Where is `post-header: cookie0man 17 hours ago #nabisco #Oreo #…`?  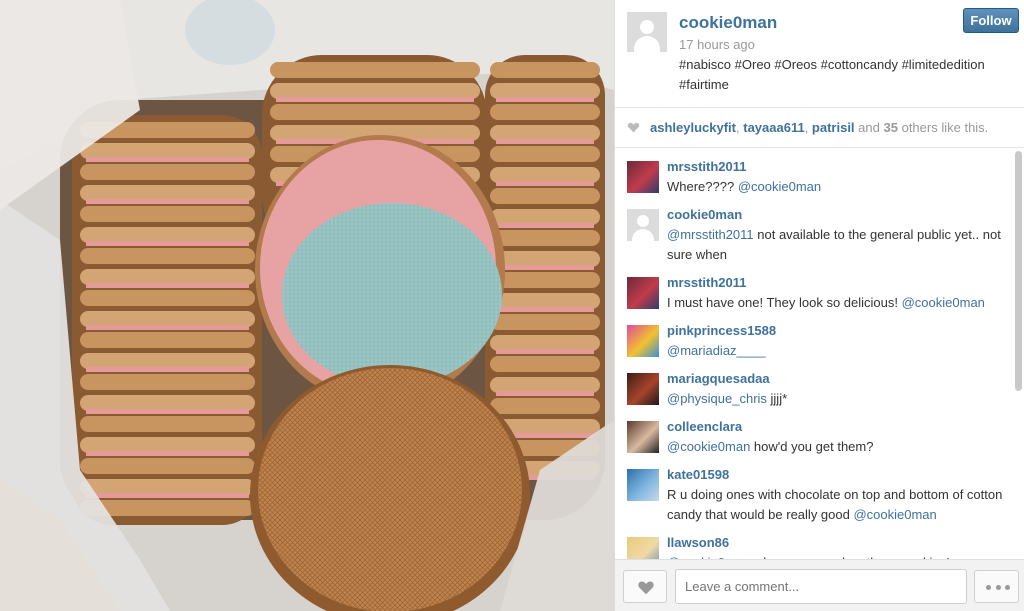
post-header: cookie0man 17 hours ago #nabisco #Oreo #… is located at coordinates (819, 54).